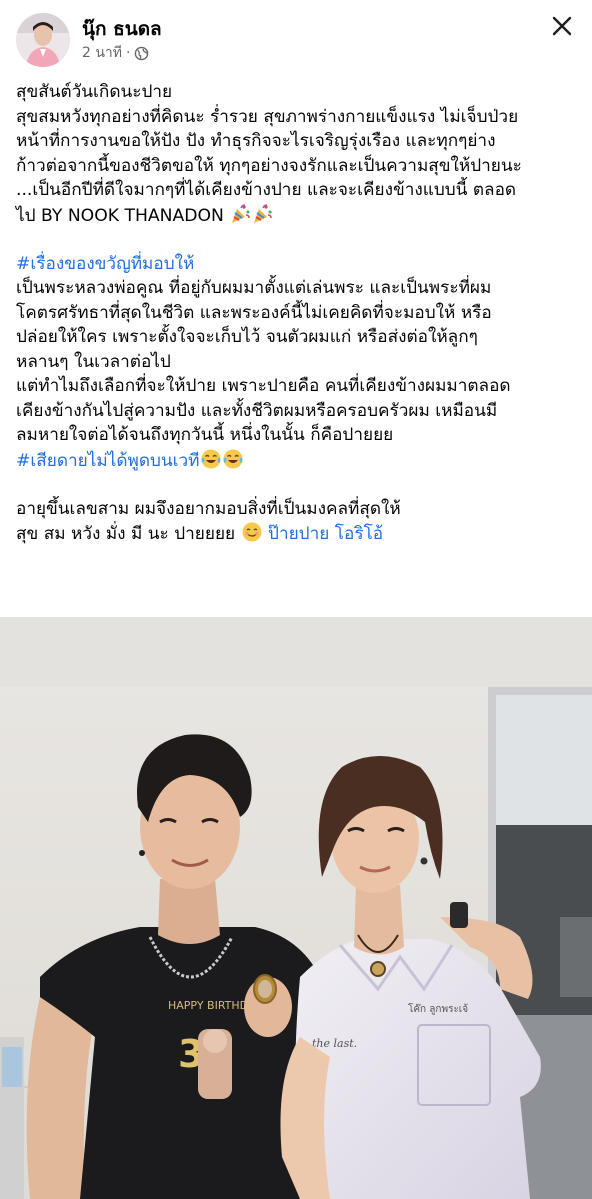 This screenshot has height=1199, width=592. I want to click on close-icon, so click(562, 26).